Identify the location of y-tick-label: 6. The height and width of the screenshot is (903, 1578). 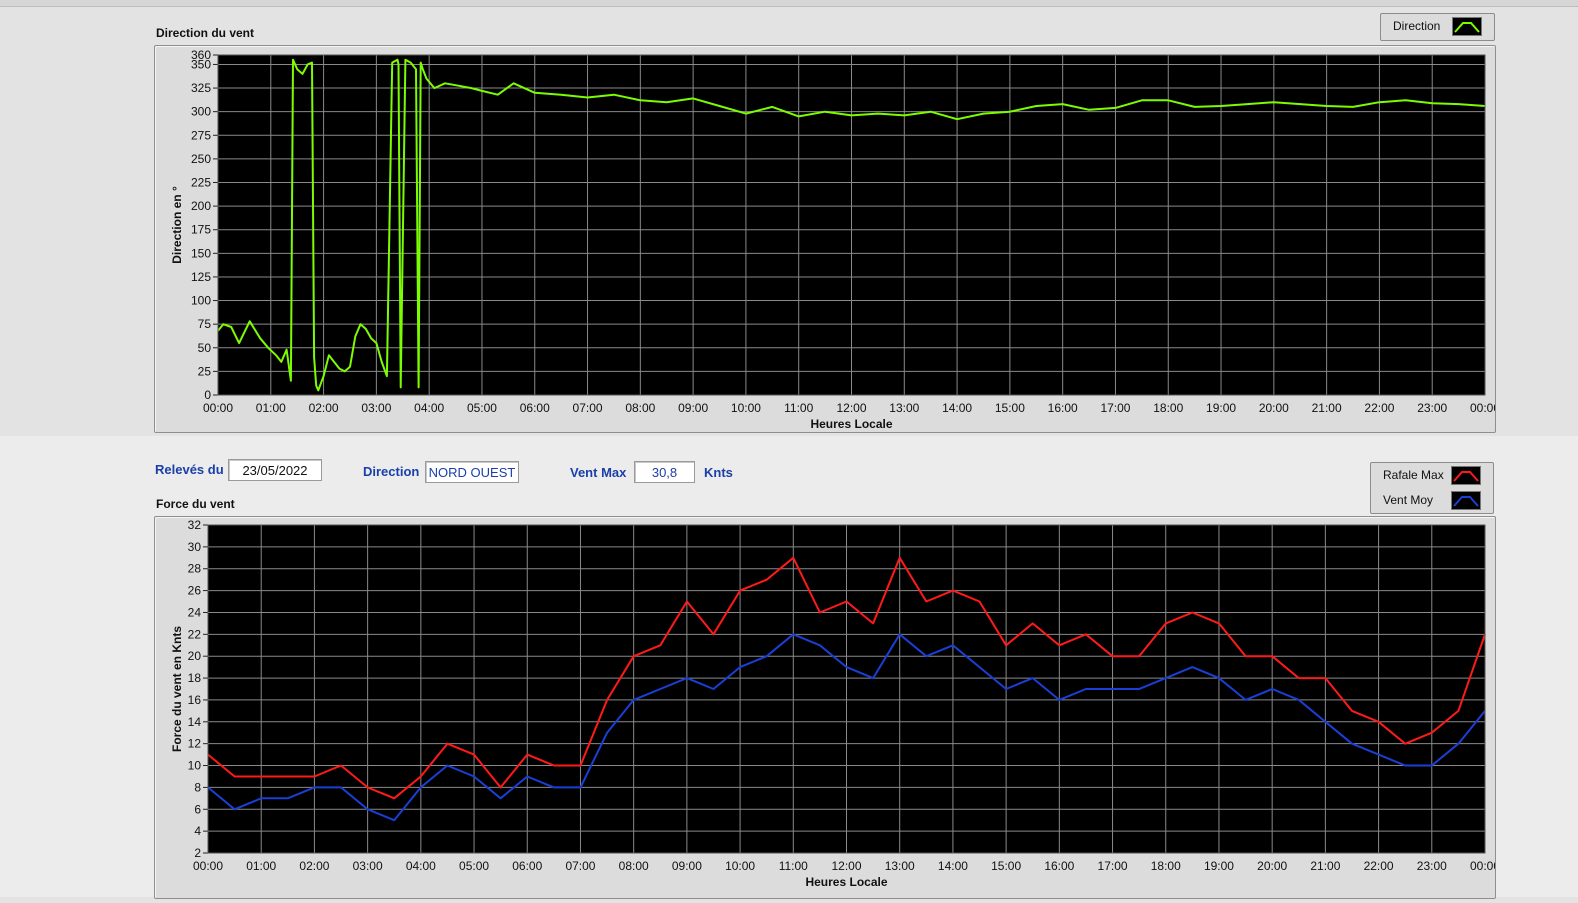
(197, 809).